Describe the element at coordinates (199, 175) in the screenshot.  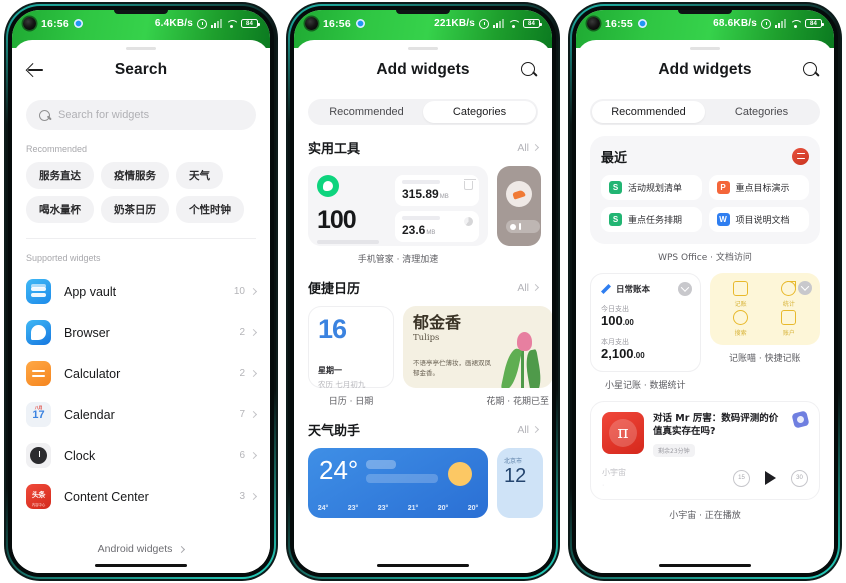
I see `chip-tianqi: 天气` at that location.